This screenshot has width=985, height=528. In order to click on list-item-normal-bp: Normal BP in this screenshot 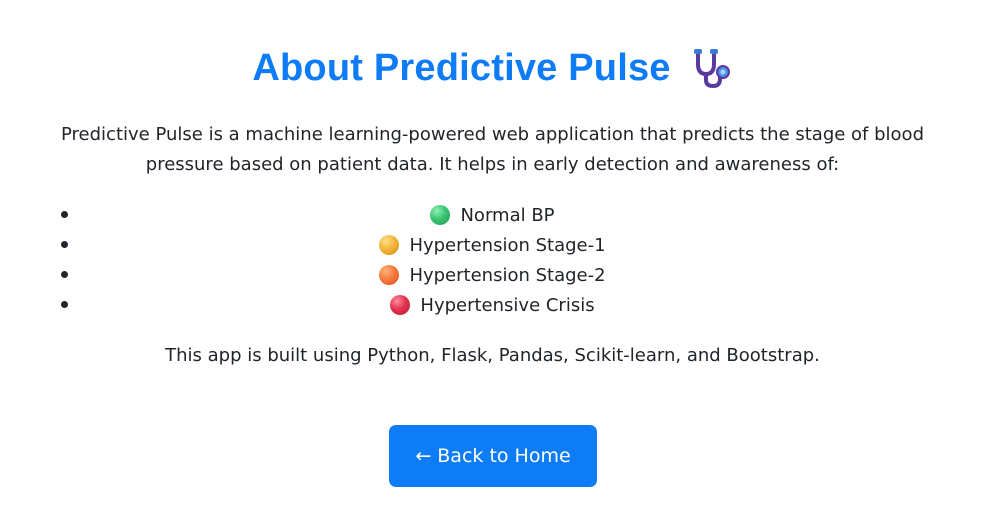, I will do `click(492, 215)`.